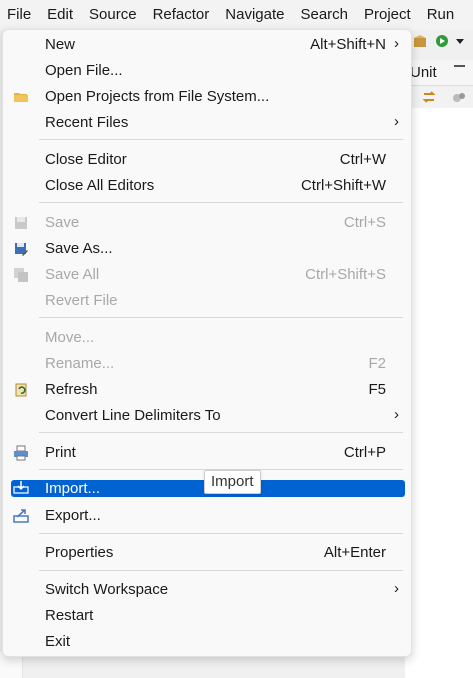 This screenshot has height=678, width=473. I want to click on menu-item-accelerator: Alt+Shift+N, so click(348, 44).